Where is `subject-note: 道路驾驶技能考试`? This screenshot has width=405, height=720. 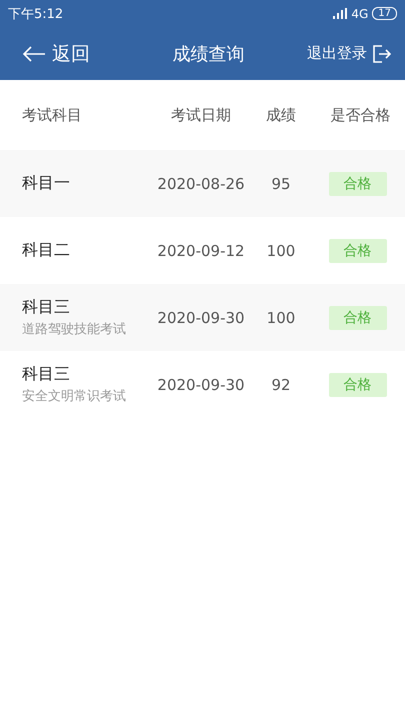 subject-note: 道路驾驶技能考试 is located at coordinates (74, 329).